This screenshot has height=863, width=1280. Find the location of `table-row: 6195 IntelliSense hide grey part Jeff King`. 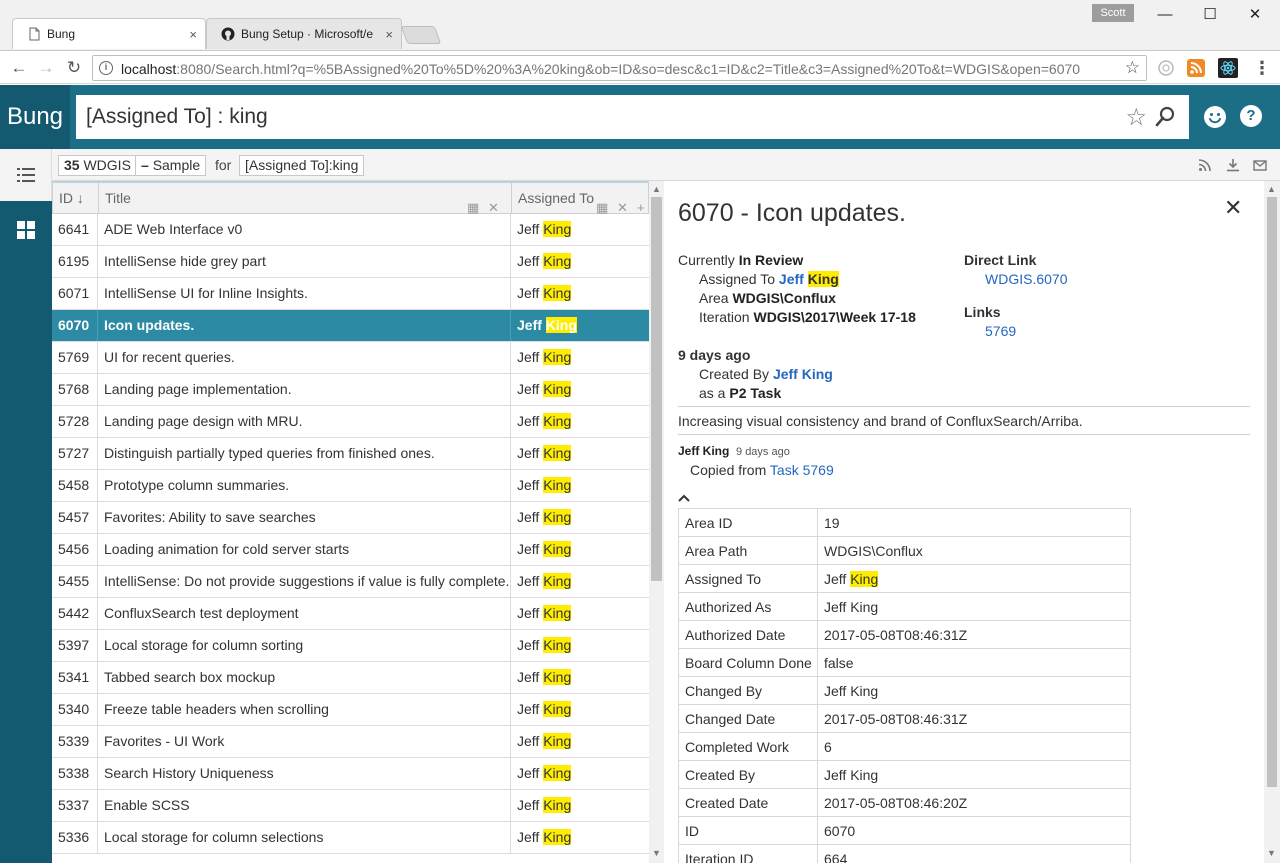

table-row: 6195 IntelliSense hide grey part Jeff King is located at coordinates (350, 262).